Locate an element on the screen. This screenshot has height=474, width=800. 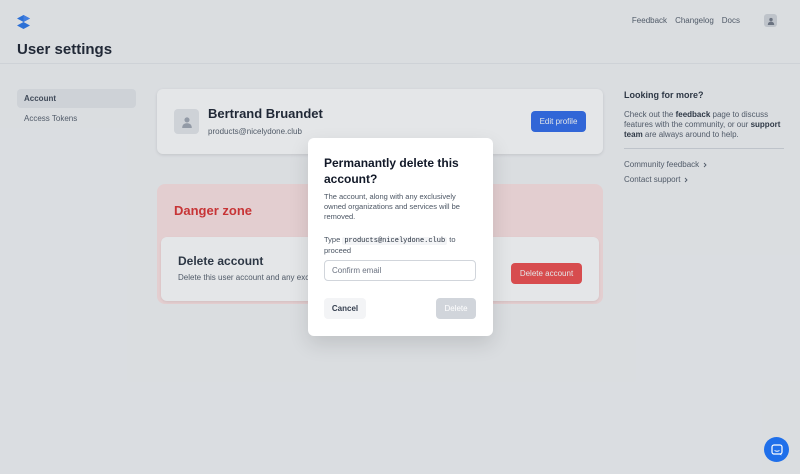
prompt-email-code: products@nicelydone.club is located at coordinates (395, 241).